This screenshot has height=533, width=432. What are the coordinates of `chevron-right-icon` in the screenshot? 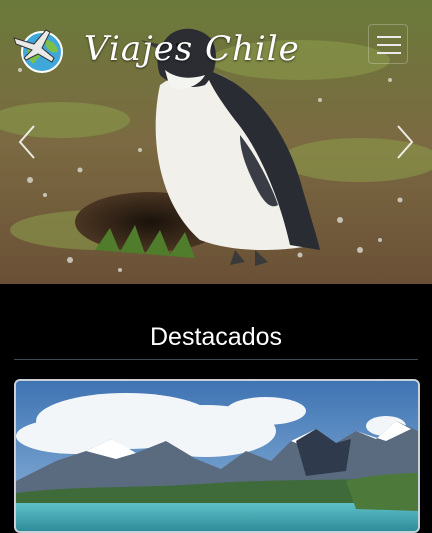 It's located at (405, 142).